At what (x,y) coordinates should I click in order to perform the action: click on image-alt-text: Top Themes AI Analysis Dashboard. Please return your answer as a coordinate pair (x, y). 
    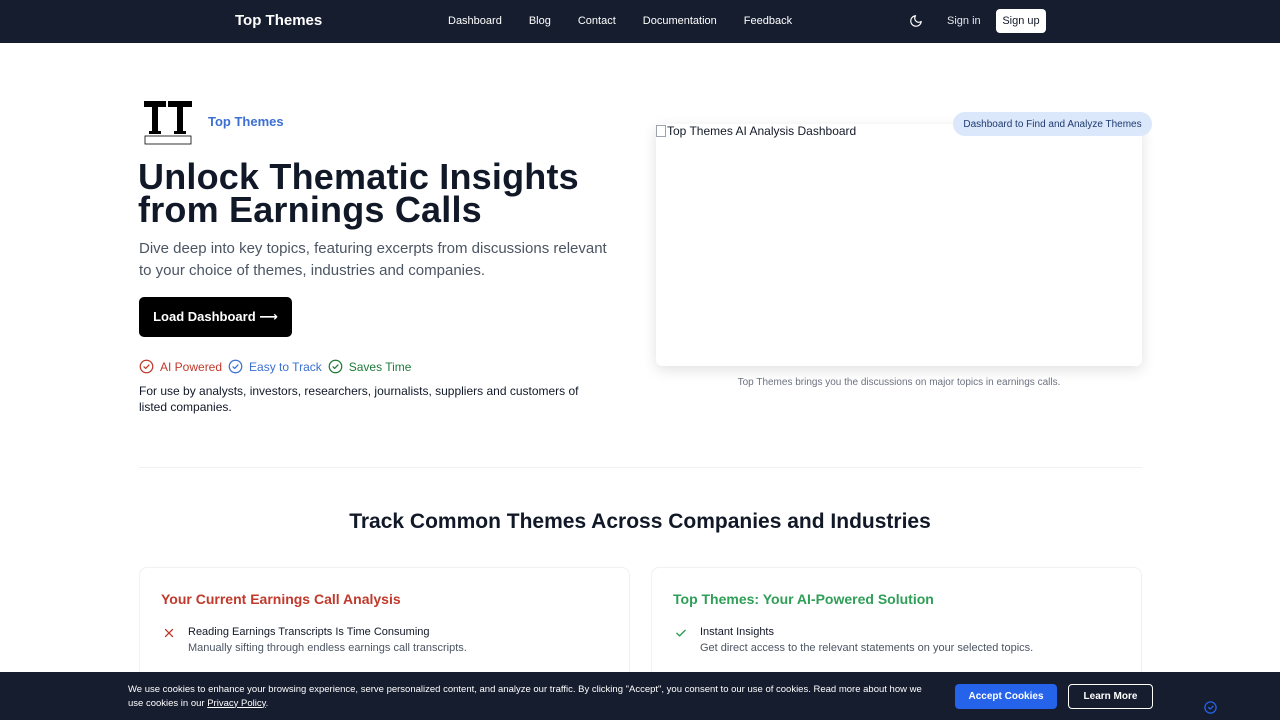
    Looking at the image, I should click on (762, 131).